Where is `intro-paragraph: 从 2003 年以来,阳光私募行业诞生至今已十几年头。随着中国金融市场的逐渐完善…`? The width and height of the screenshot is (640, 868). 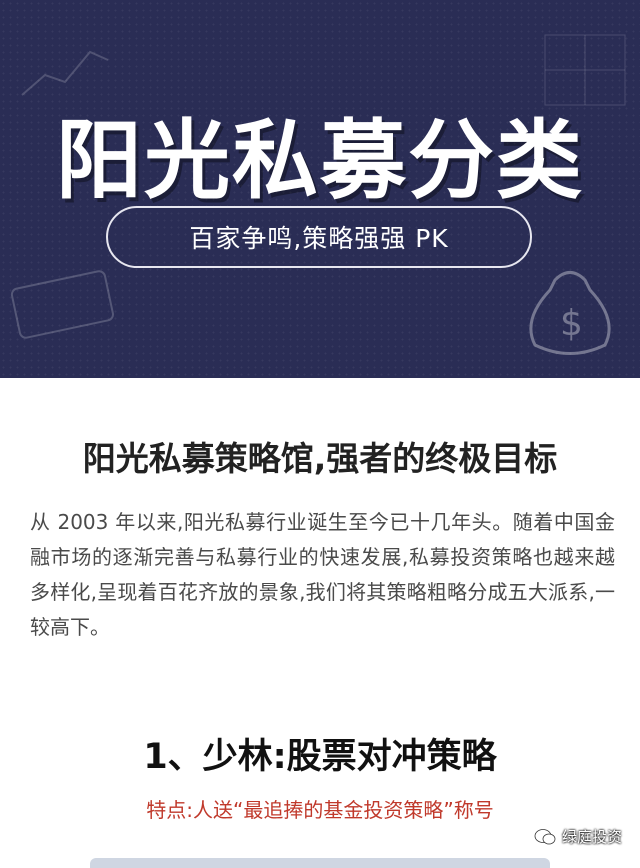 intro-paragraph: 从 2003 年以来,阳光私募行业诞生至今已十几年头。随着中国金融市场的逐渐完善… is located at coordinates (322, 574).